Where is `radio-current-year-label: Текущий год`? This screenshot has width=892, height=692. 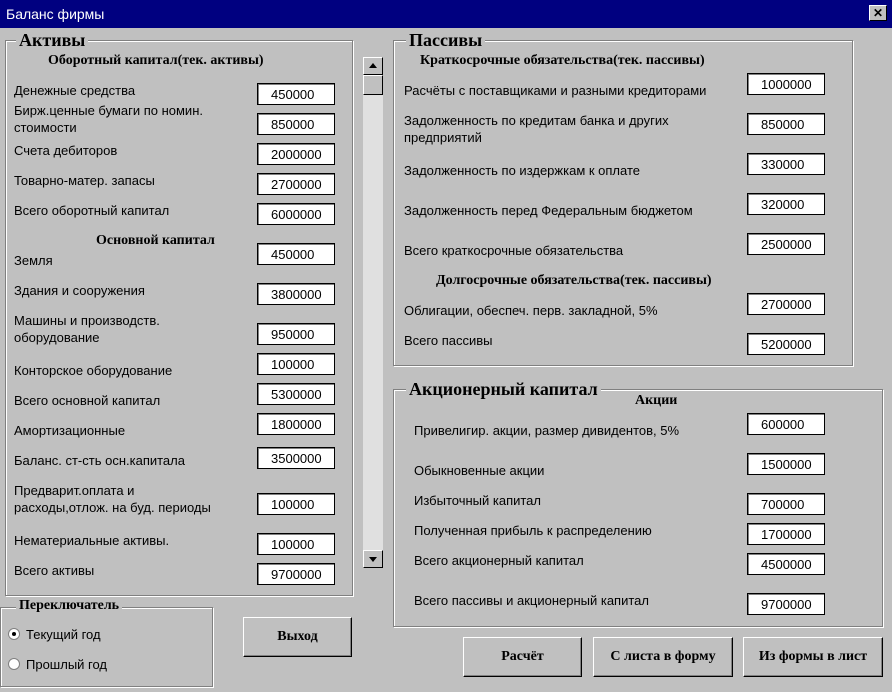
radio-current-year-label: Текущий год is located at coordinates (63, 634).